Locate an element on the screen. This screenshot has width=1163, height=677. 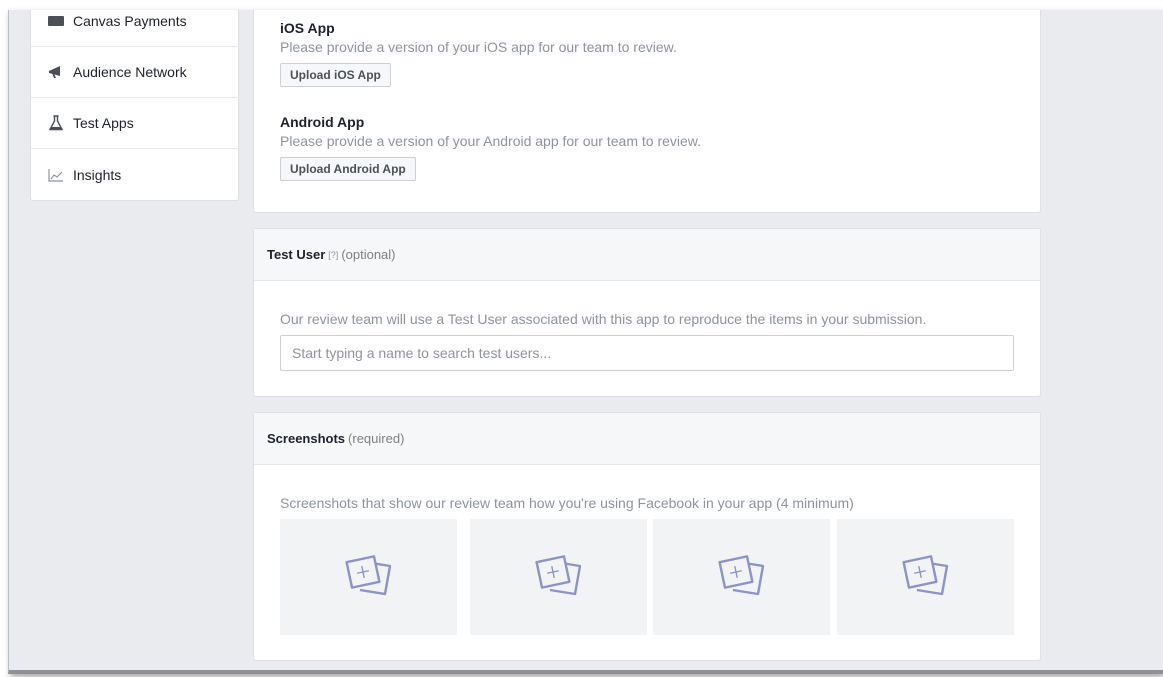
screenshots-title: Screenshots is located at coordinates (306, 438).